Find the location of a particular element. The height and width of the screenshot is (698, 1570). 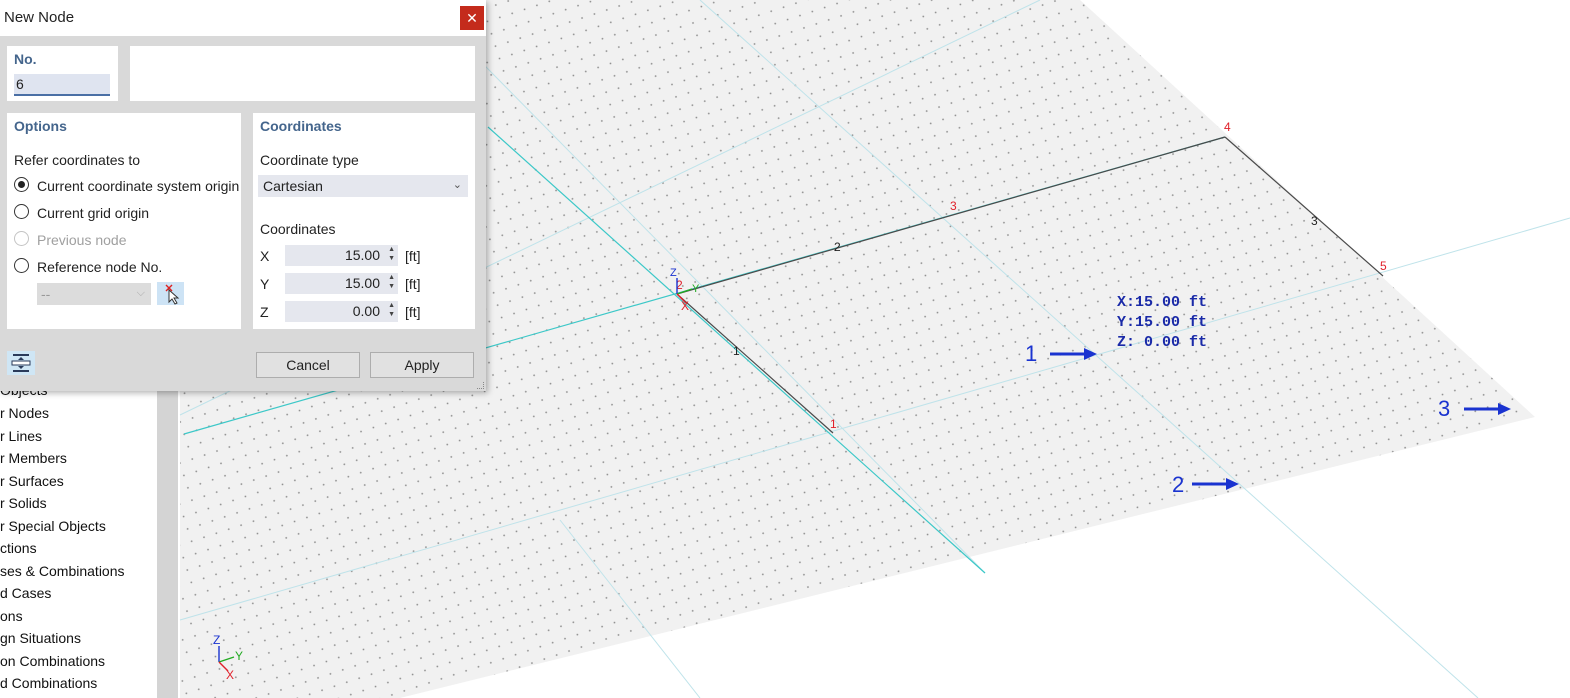

cancel-button: Cancel is located at coordinates (308, 365).